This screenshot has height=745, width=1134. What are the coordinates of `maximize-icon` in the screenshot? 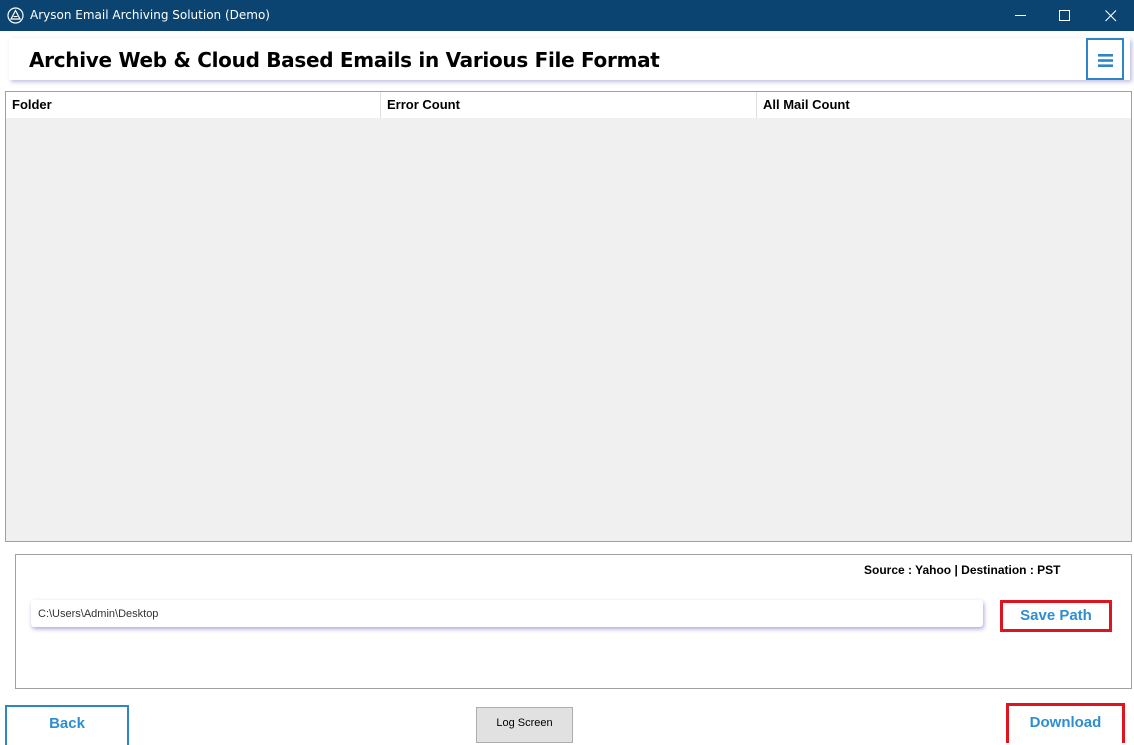 It's located at (1064, 15).